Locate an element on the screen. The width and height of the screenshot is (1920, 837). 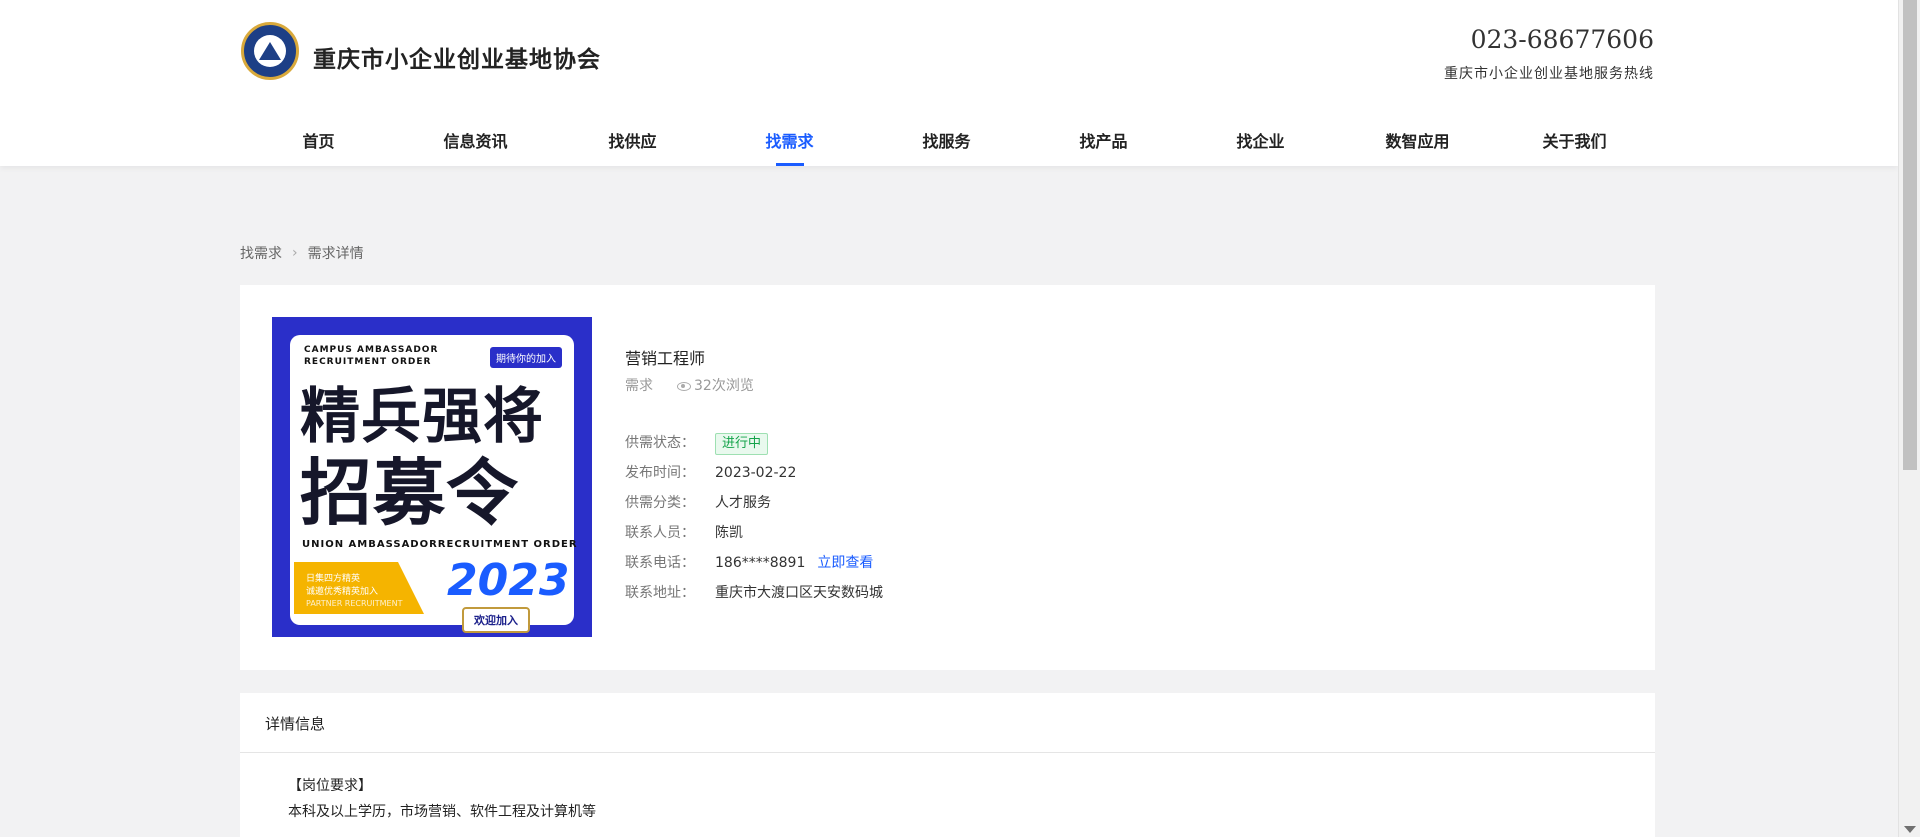
contact-value: 陈凯 is located at coordinates (729, 533).